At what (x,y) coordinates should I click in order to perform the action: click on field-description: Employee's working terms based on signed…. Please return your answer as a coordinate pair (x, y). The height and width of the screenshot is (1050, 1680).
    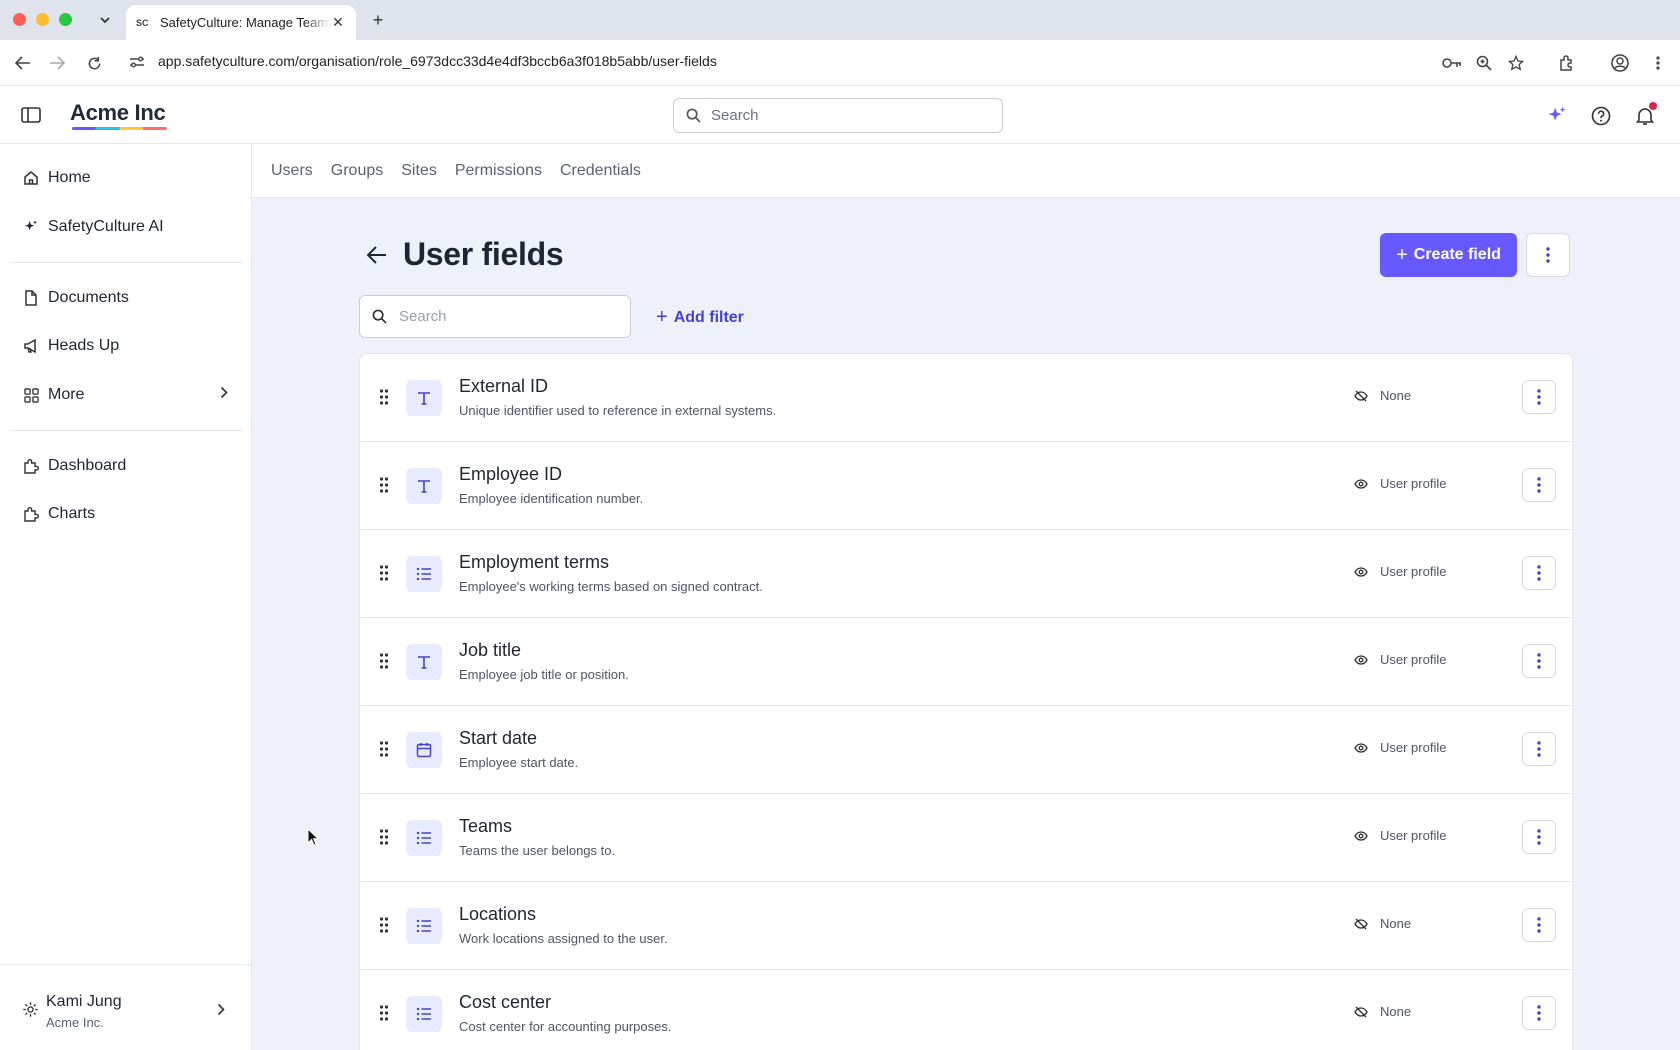
    Looking at the image, I should click on (611, 586).